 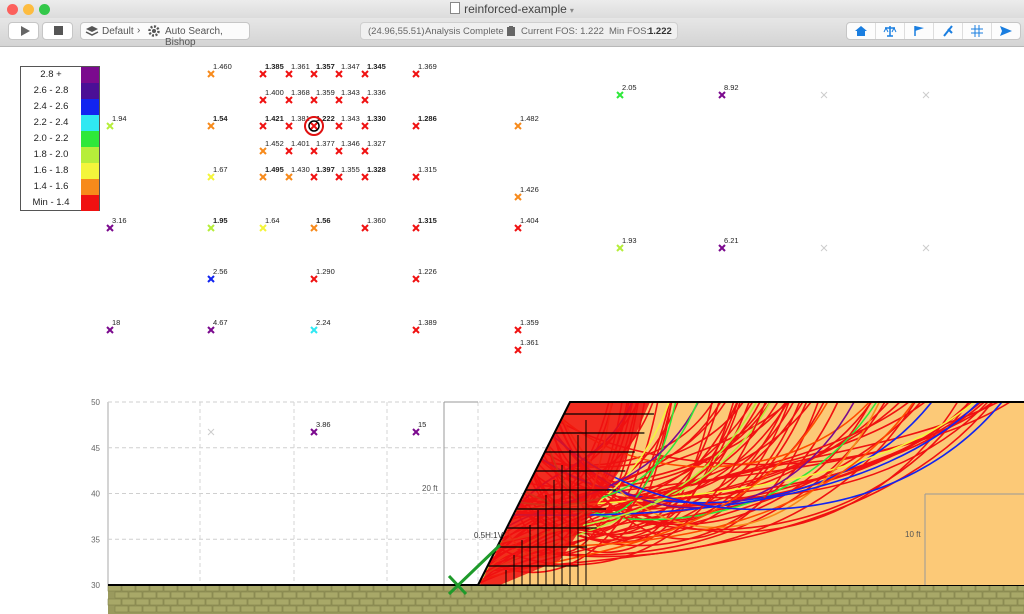 What do you see at coordinates (274, 143) in the screenshot?
I see `fos-value-label: 1.452` at bounding box center [274, 143].